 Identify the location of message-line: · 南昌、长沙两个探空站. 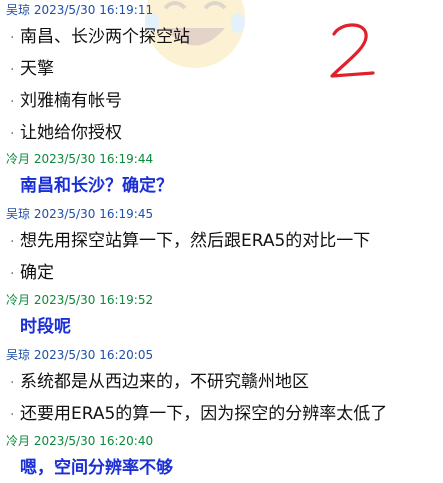
(100, 37).